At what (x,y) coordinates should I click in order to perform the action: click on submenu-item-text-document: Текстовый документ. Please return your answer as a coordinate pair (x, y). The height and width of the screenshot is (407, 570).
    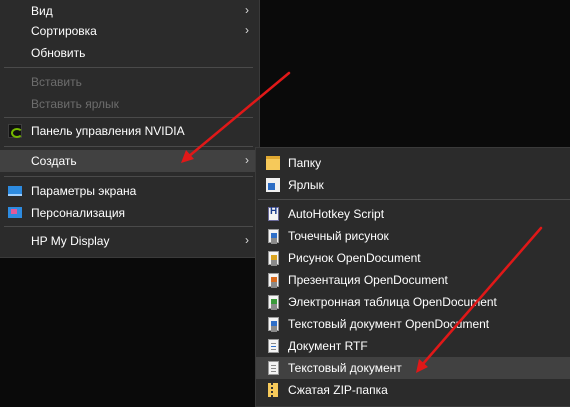
    Looking at the image, I should click on (413, 368).